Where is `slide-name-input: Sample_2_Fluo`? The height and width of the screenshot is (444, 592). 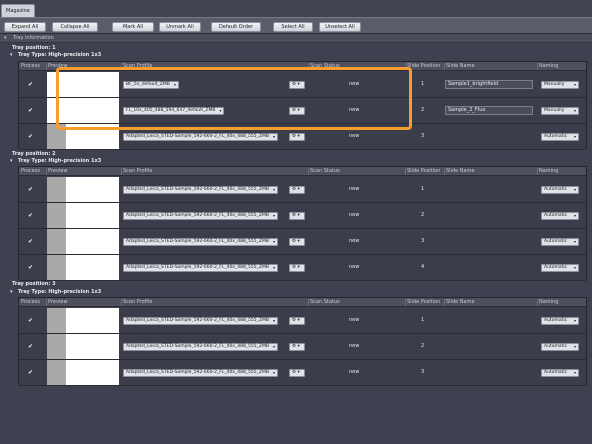 slide-name-input: Sample_2_Fluo is located at coordinates (489, 110).